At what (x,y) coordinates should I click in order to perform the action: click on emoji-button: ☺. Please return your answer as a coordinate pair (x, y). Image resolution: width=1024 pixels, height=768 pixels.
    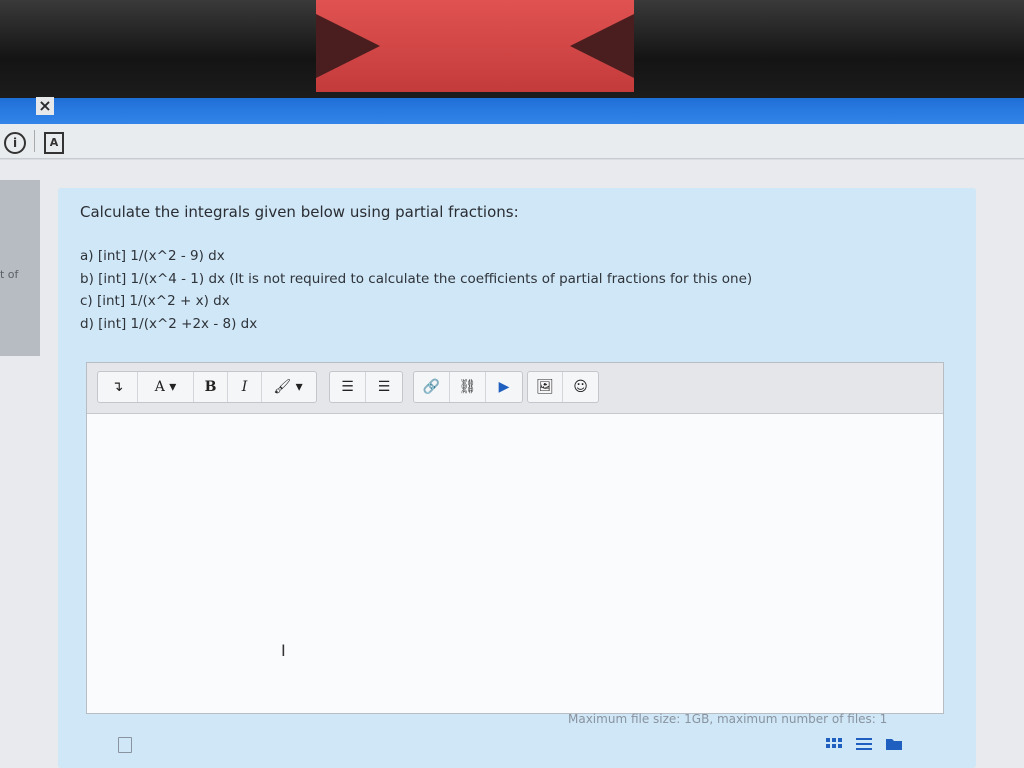
    Looking at the image, I should click on (580, 387).